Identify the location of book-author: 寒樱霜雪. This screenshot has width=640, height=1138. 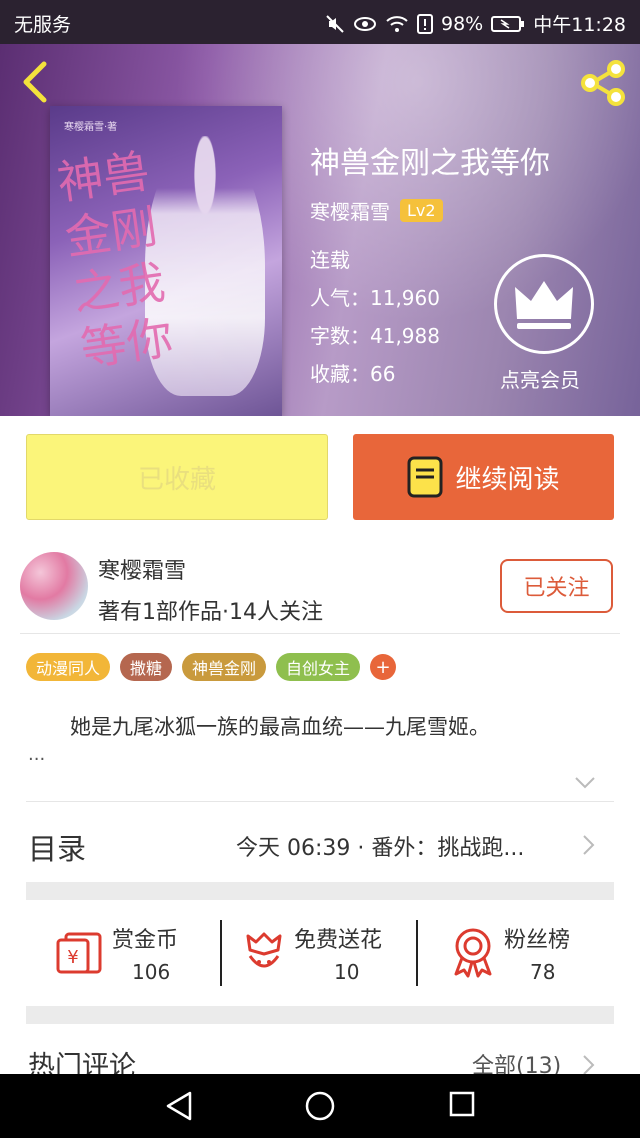
(350, 210).